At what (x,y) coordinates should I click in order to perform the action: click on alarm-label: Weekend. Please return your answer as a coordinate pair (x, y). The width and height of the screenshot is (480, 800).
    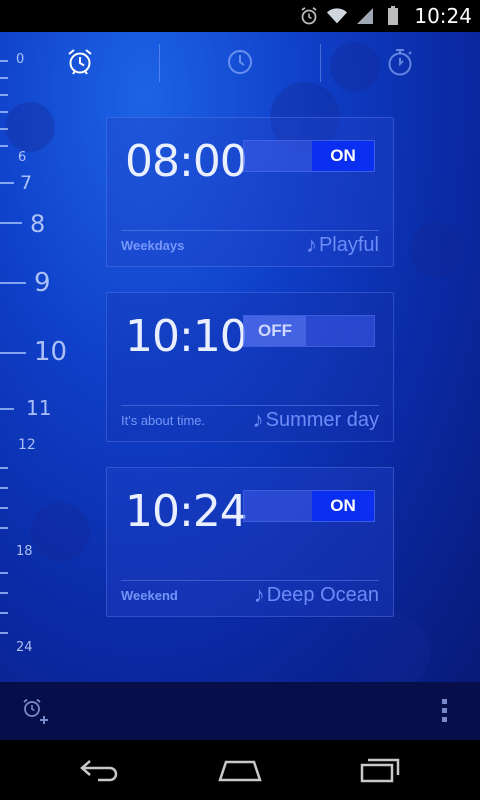
    Looking at the image, I should click on (149, 595).